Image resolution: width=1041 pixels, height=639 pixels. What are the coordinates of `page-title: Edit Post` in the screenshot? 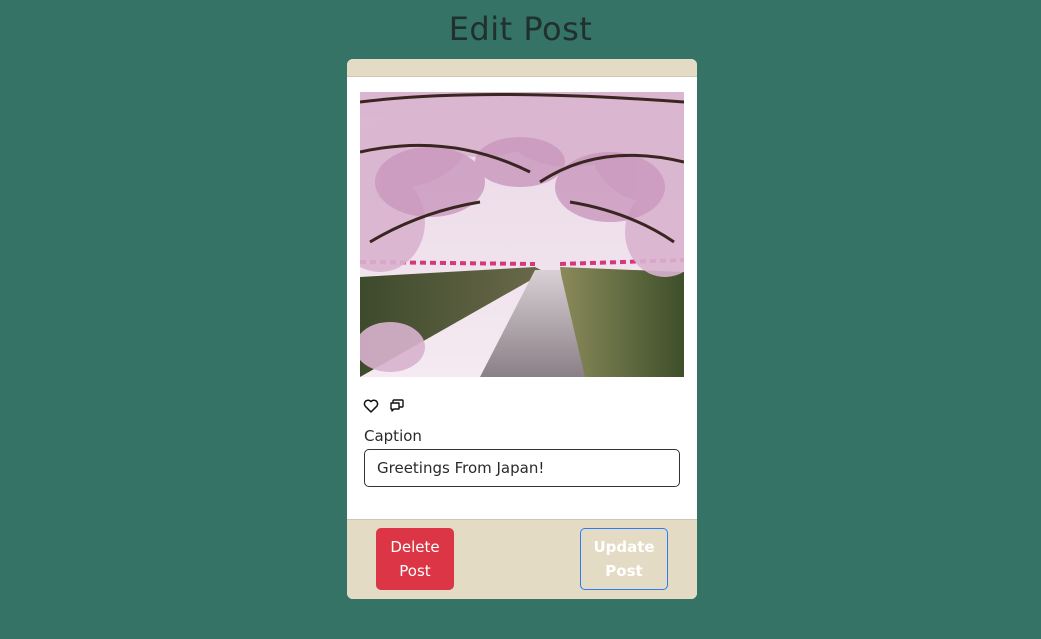 It's located at (520, 29).